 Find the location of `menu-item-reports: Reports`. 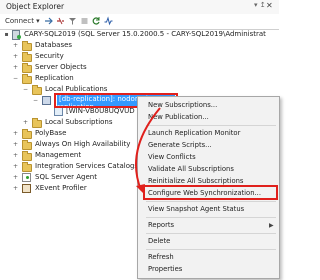

menu-item-reports: Reports is located at coordinates (161, 225).